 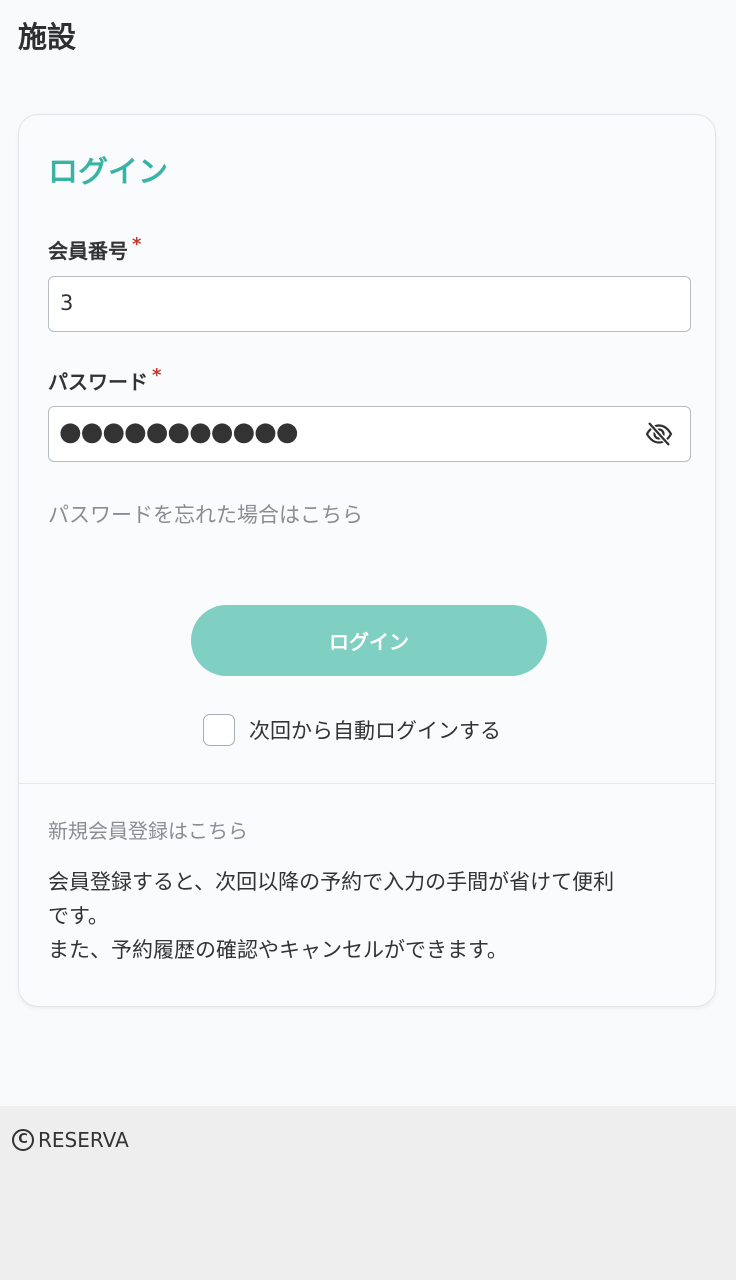 What do you see at coordinates (375, 731) in the screenshot?
I see `auto-login-label: 次回から自動ログインする` at bounding box center [375, 731].